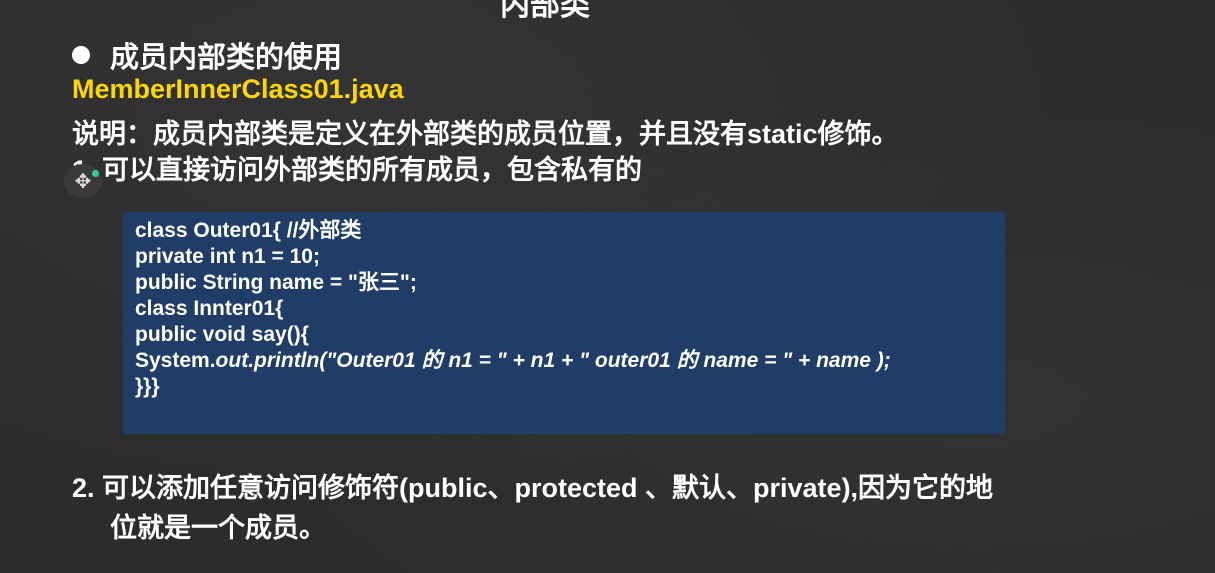  I want to click on bullet-icon, so click(81, 55).